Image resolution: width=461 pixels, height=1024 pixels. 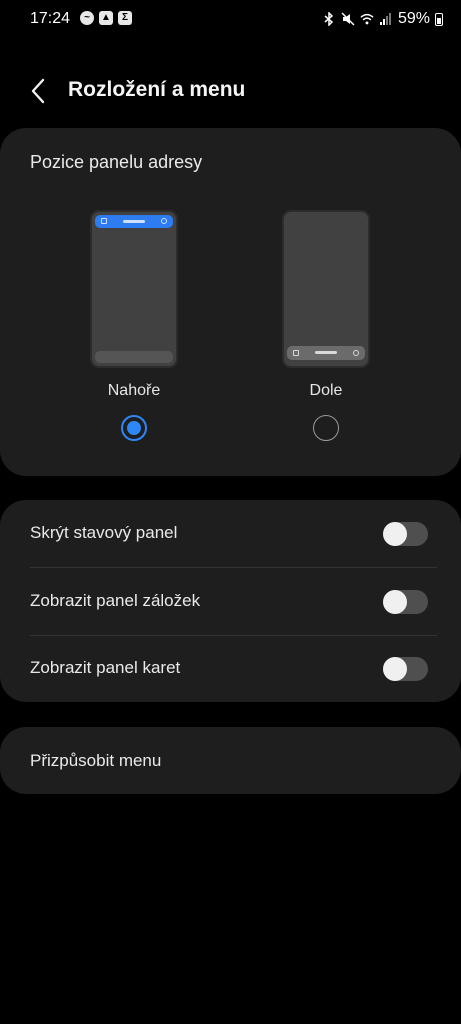 I want to click on chevron-left-icon, so click(x=38, y=91).